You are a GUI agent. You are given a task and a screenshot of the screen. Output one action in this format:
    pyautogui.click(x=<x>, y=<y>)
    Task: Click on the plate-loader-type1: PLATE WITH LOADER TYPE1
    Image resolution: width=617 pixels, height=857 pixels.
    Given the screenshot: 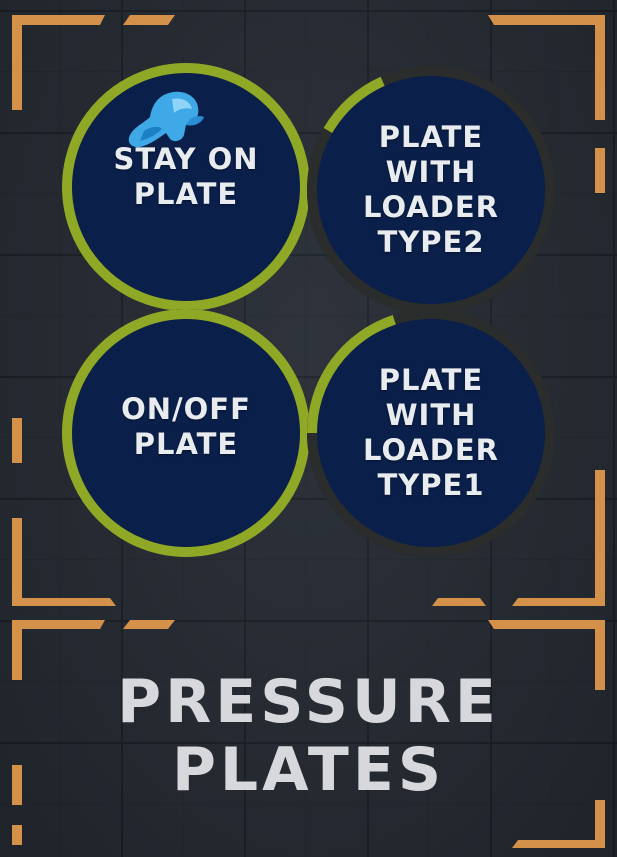 What is the action you would take?
    pyautogui.click(x=431, y=433)
    